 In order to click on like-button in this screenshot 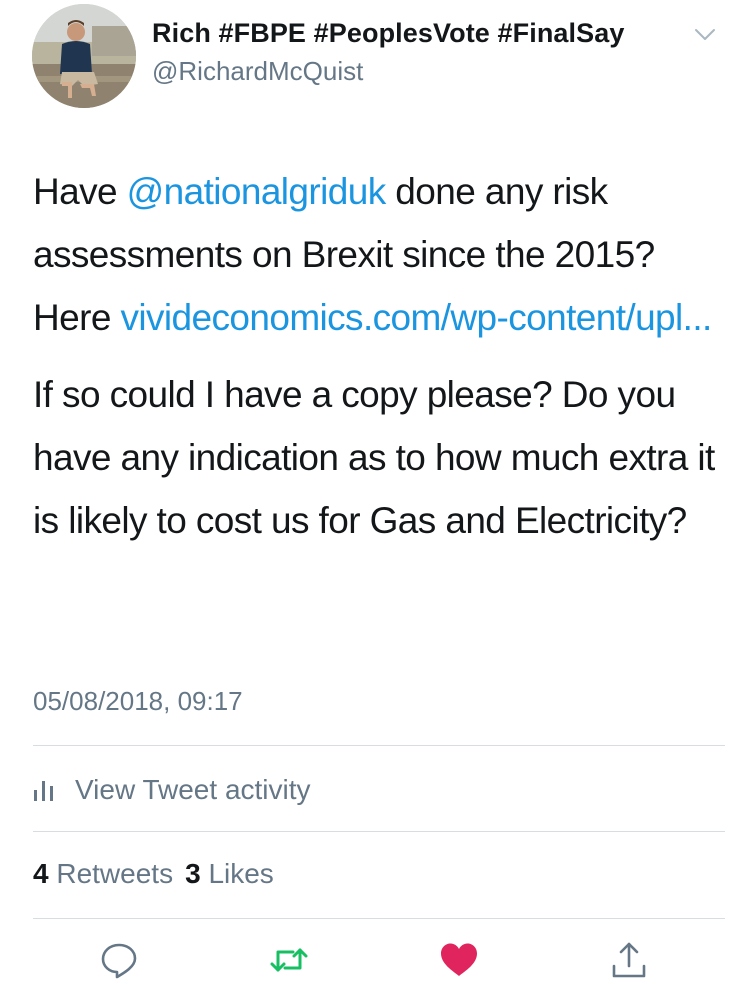, I will do `click(459, 960)`.